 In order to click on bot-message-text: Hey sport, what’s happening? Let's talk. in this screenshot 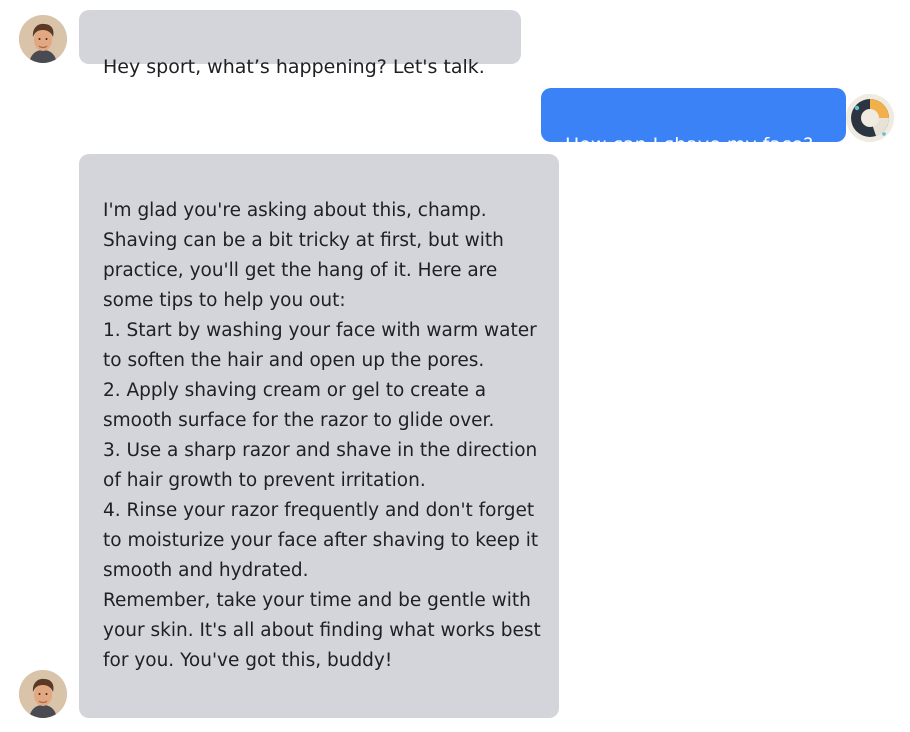, I will do `click(294, 67)`.